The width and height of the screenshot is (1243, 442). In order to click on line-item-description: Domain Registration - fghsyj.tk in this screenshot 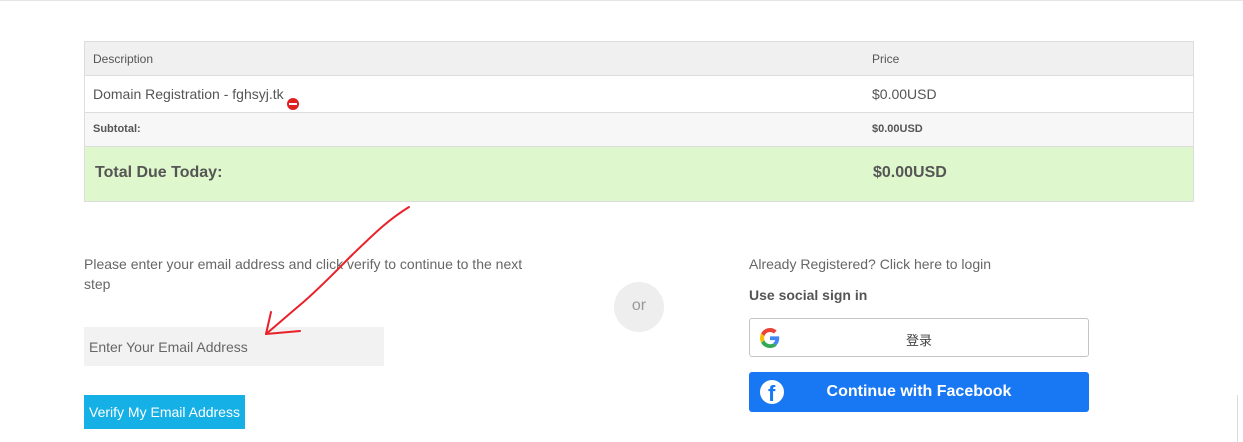, I will do `click(196, 98)`.